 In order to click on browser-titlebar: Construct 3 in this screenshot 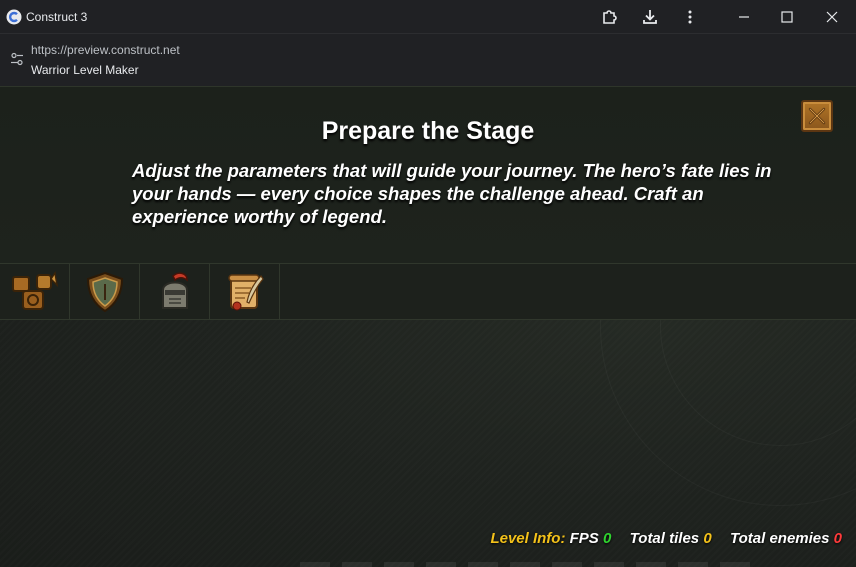, I will do `click(428, 17)`.